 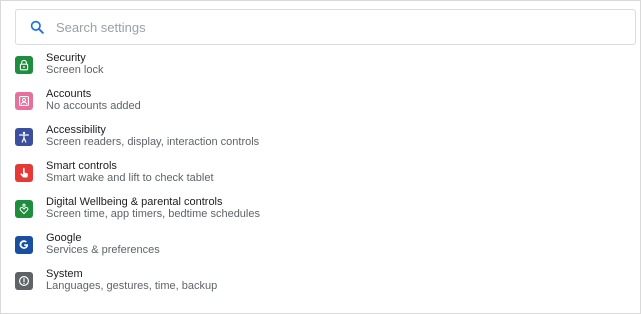 I want to click on settings-item-subtitle: Screen lock, so click(x=75, y=70).